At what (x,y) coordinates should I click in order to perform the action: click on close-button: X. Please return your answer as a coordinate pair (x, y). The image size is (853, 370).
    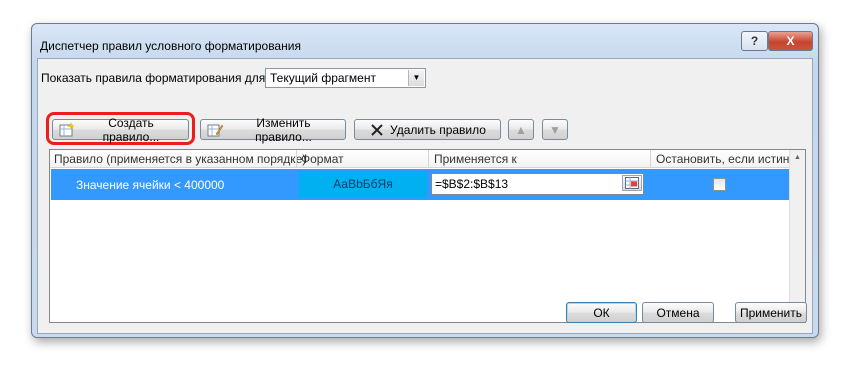
    Looking at the image, I should click on (790, 41).